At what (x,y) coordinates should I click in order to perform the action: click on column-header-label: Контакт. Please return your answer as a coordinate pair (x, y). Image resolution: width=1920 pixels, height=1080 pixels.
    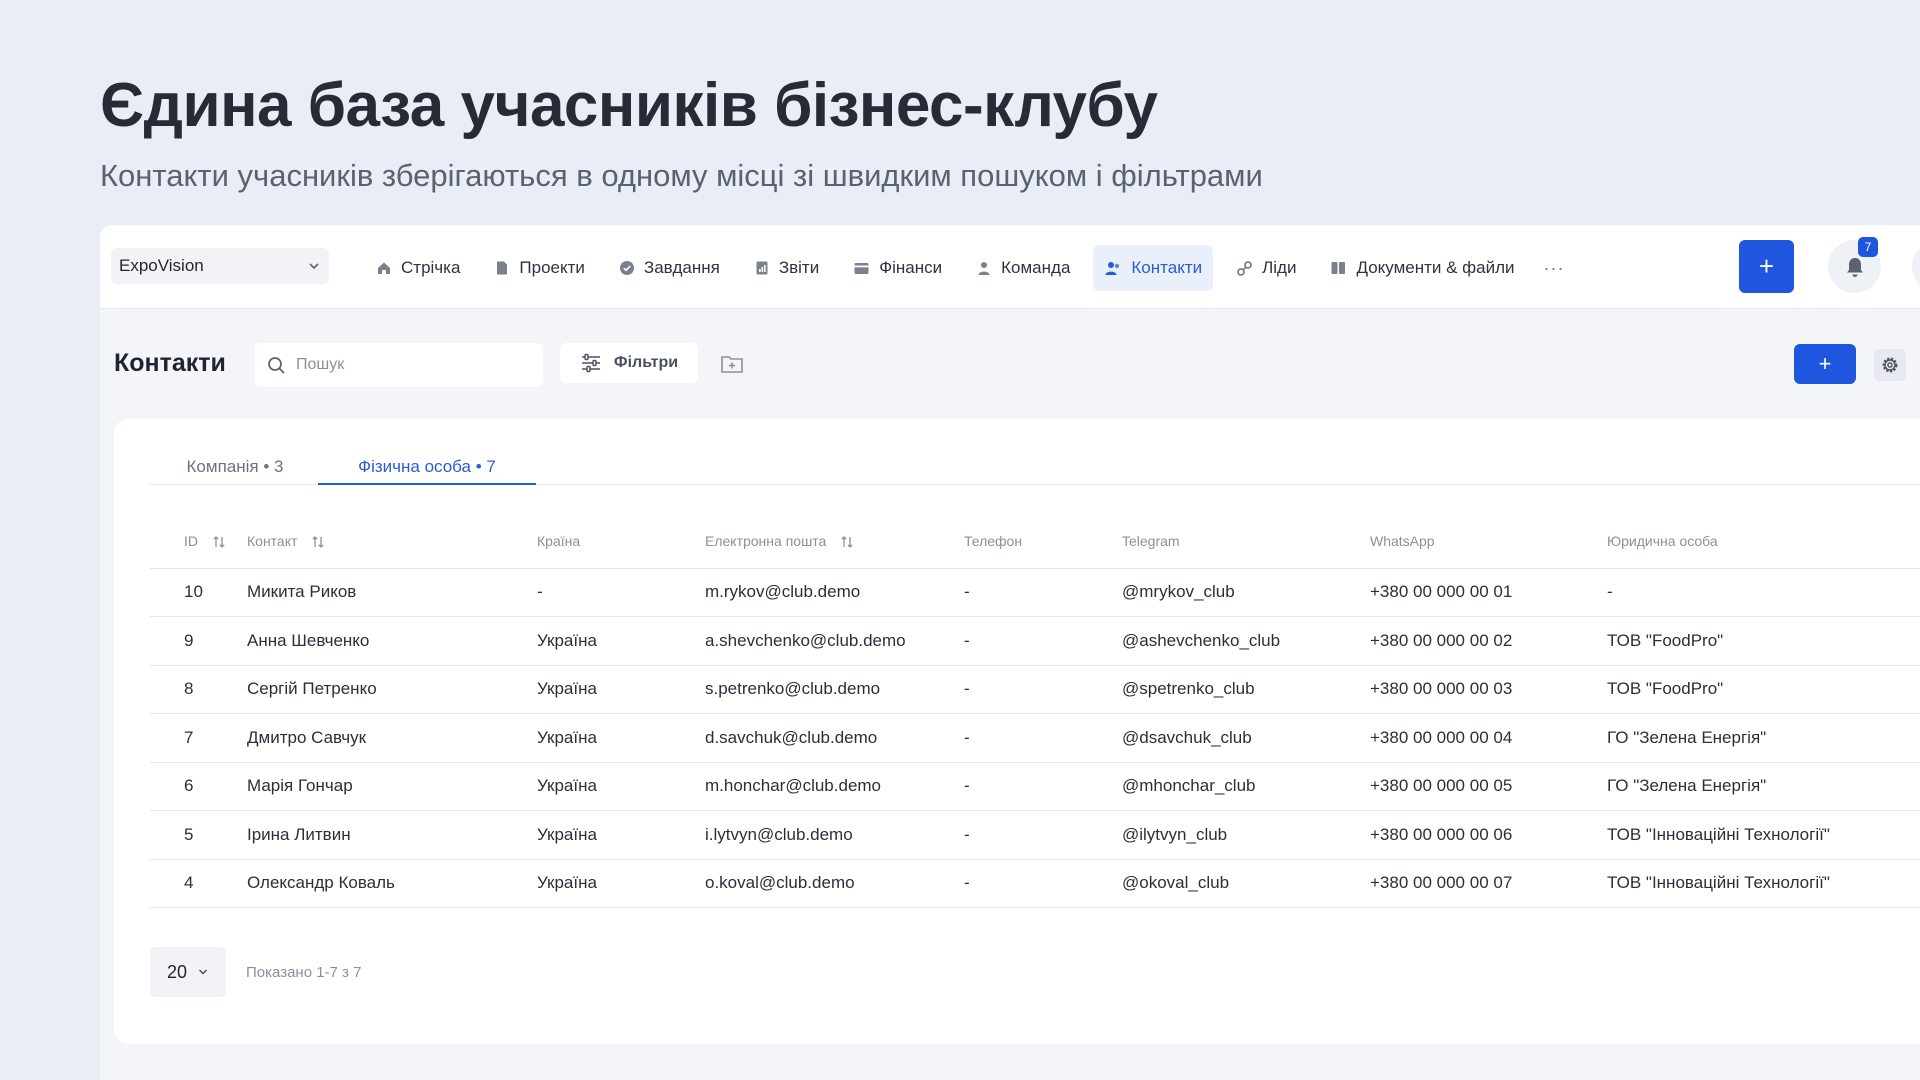
    Looking at the image, I should click on (272, 540).